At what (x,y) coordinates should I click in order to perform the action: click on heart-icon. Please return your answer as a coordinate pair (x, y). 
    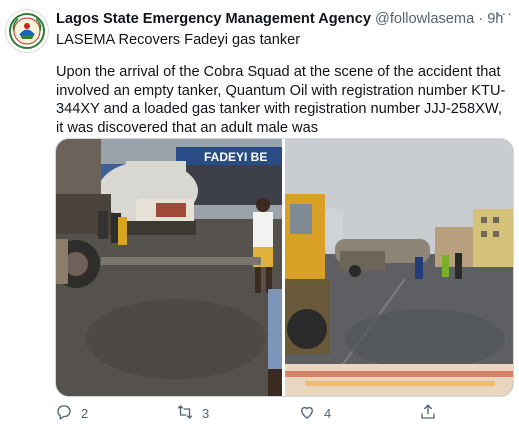
    Looking at the image, I should click on (307, 413).